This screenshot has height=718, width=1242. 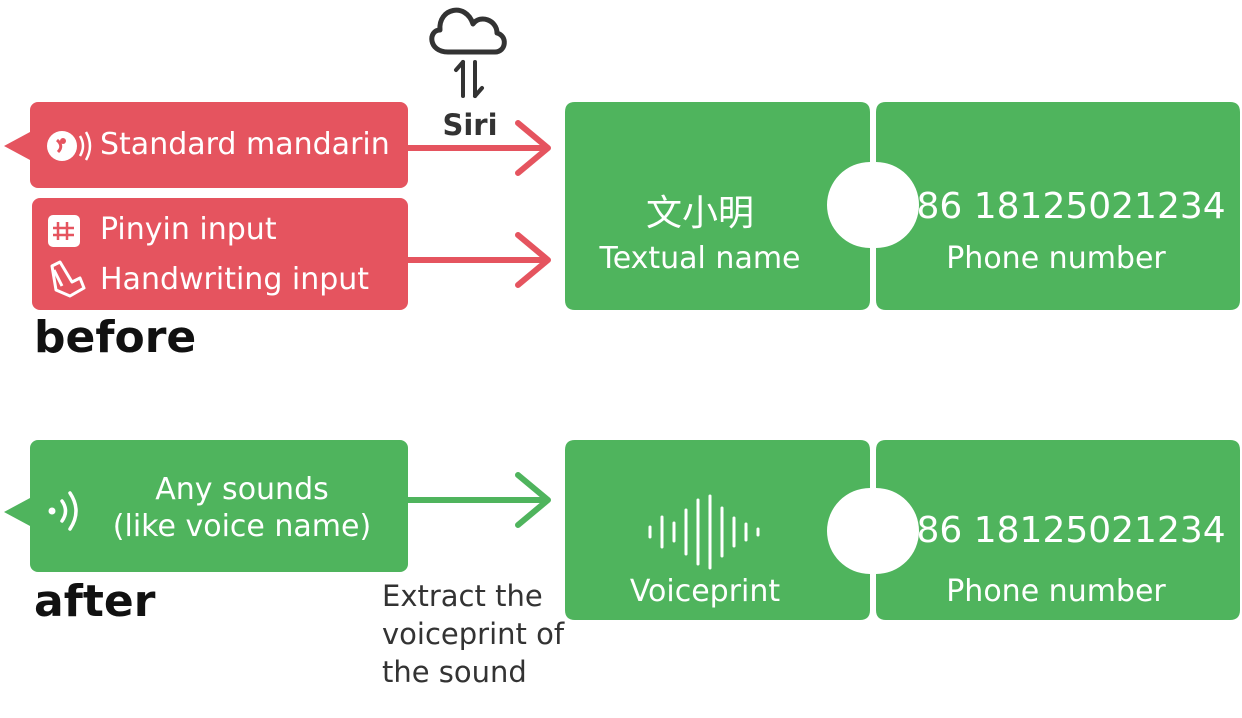 What do you see at coordinates (454, 672) in the screenshot?
I see `extraction-note-line: the sound` at bounding box center [454, 672].